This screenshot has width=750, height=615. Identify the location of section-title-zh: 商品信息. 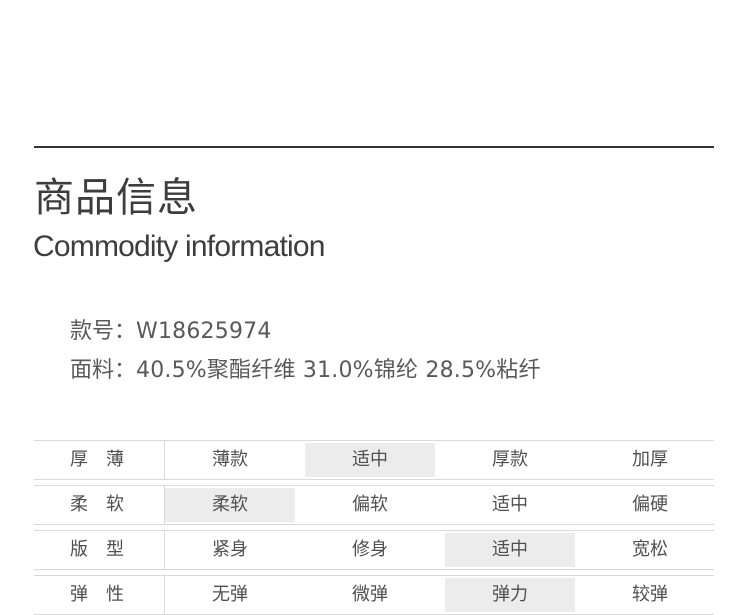
(116, 198).